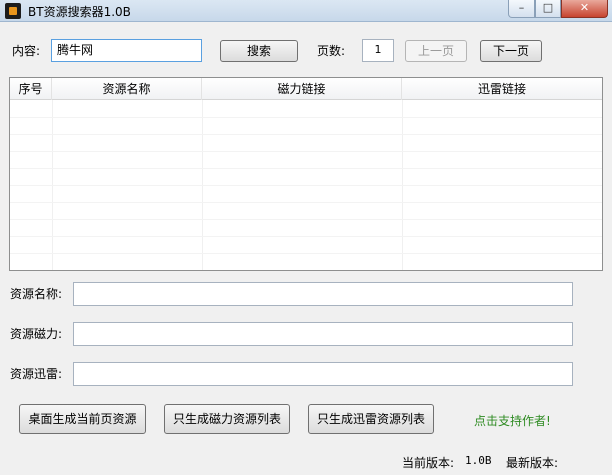 The height and width of the screenshot is (475, 612). Describe the element at coordinates (36, 334) in the screenshot. I see `resource-magnet-label: 资源磁力:` at that location.